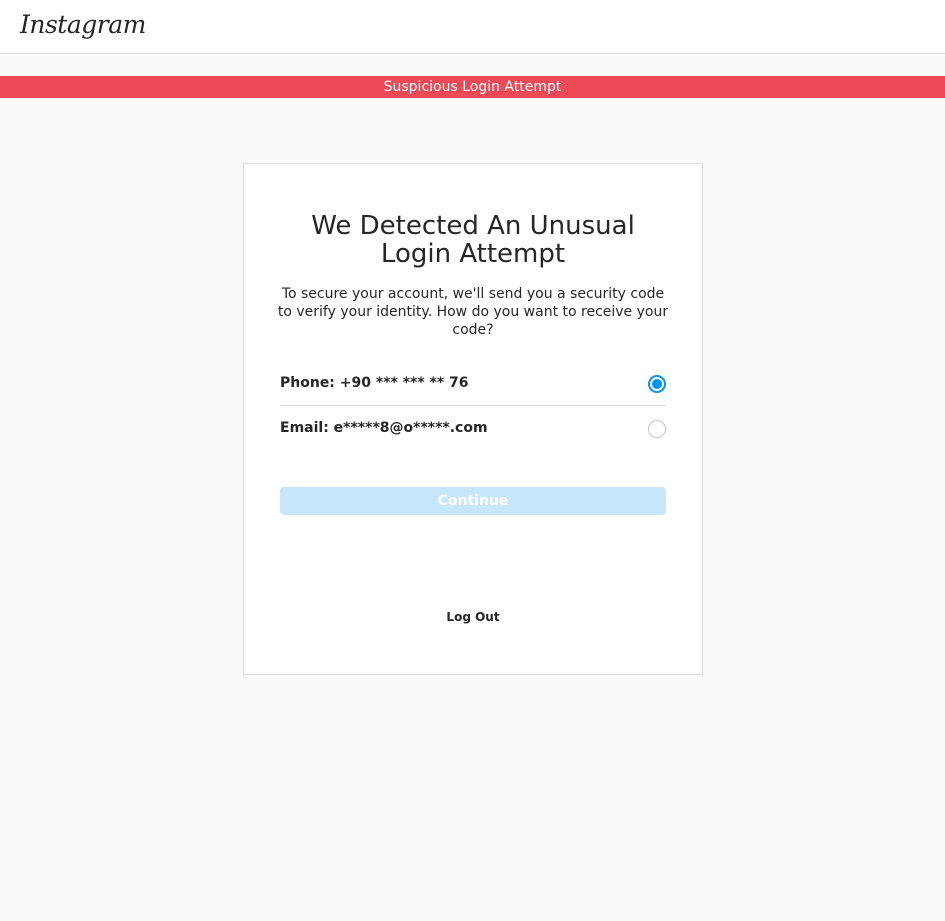 This screenshot has width=945, height=921. I want to click on email-radio-button, so click(657, 429).